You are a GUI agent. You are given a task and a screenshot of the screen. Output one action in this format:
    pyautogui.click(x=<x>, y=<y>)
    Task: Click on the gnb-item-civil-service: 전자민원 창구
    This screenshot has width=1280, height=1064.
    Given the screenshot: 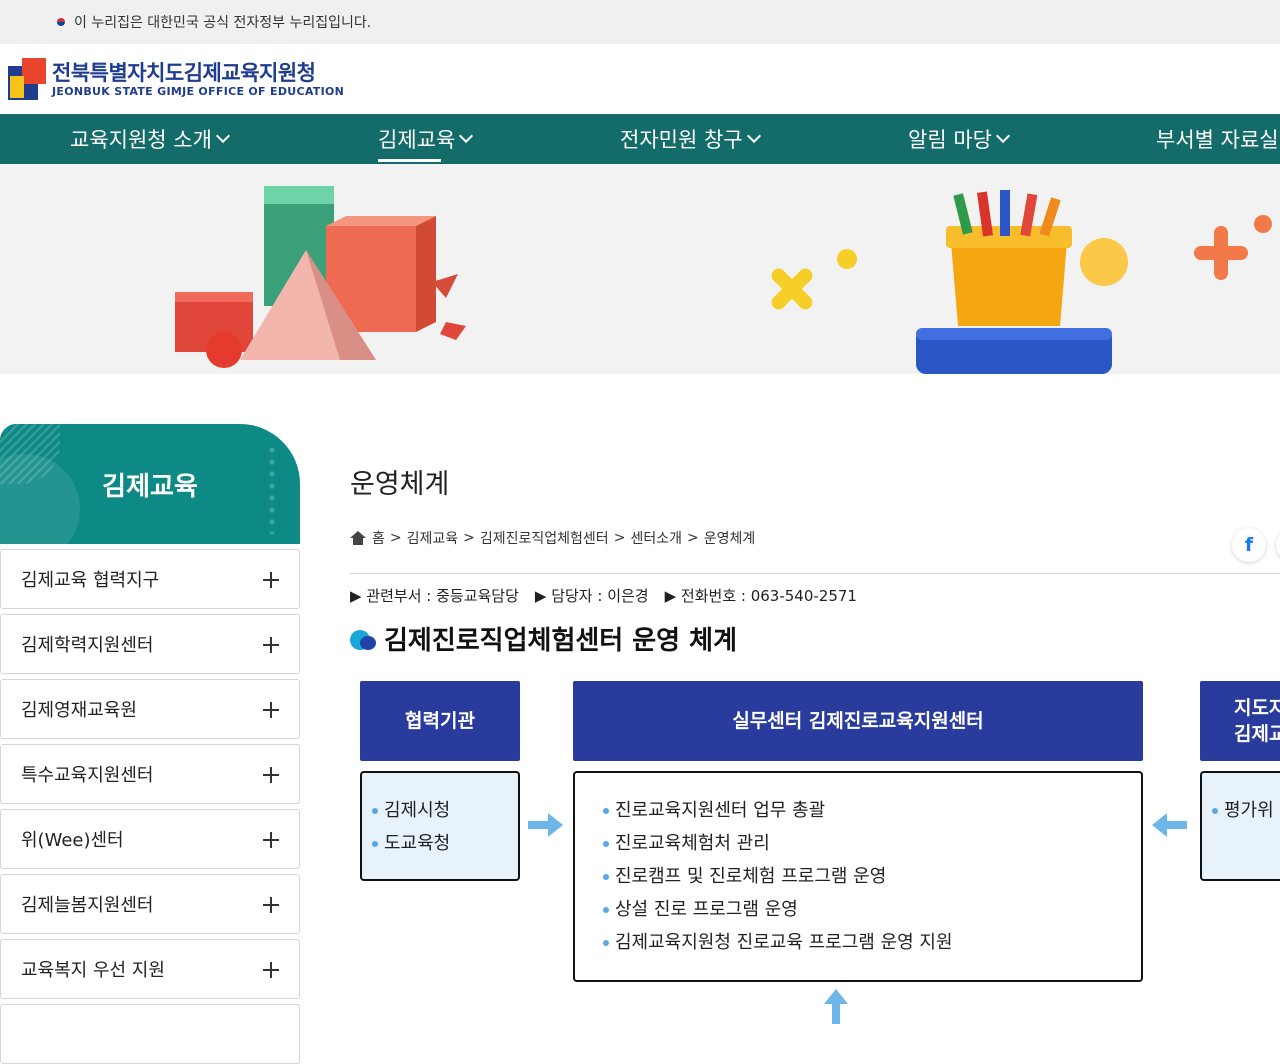 What is the action you would take?
    pyautogui.click(x=690, y=139)
    